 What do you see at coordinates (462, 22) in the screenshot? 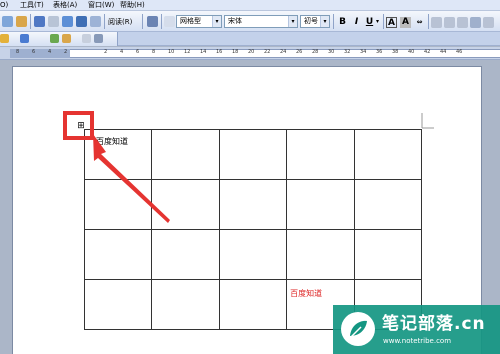
I see `align-right-icon` at bounding box center [462, 22].